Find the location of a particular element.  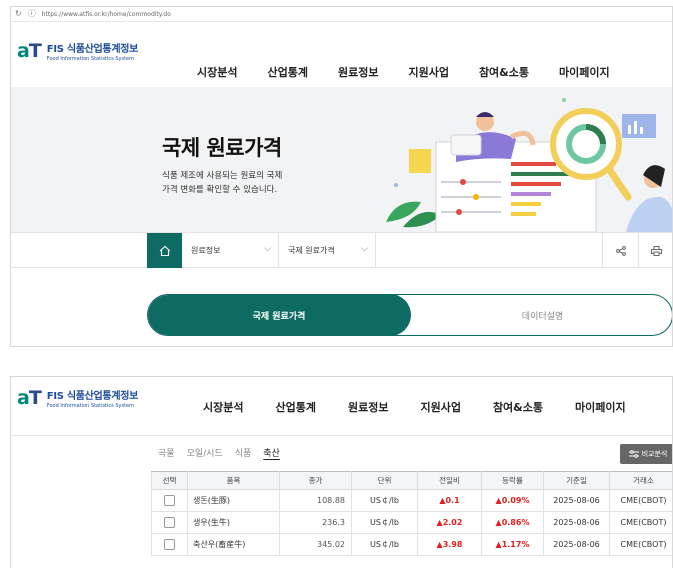

change-rate: ▲1.17% is located at coordinates (512, 544).